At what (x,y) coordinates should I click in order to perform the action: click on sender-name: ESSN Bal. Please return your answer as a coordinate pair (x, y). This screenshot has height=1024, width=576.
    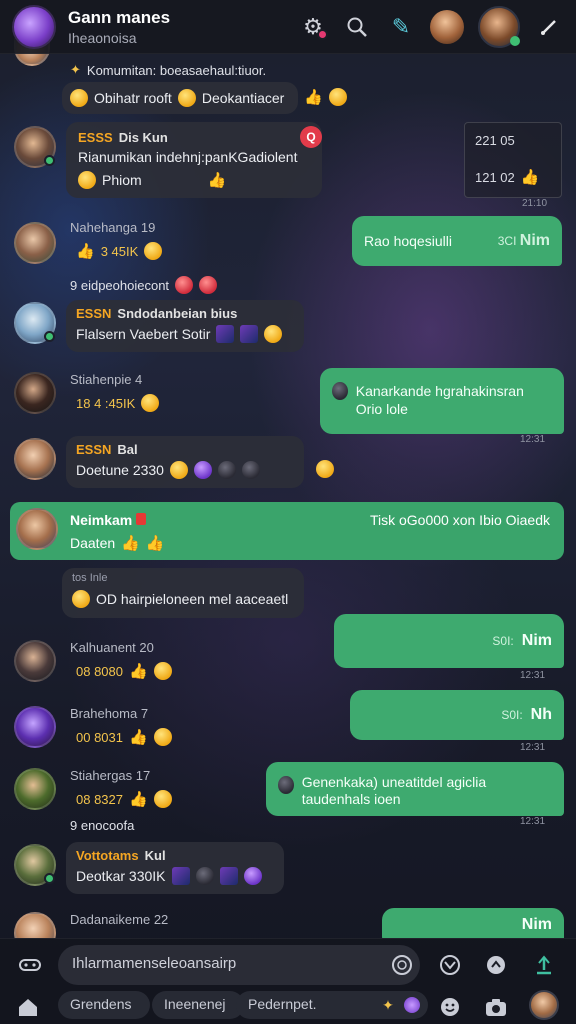
    Looking at the image, I should click on (107, 449).